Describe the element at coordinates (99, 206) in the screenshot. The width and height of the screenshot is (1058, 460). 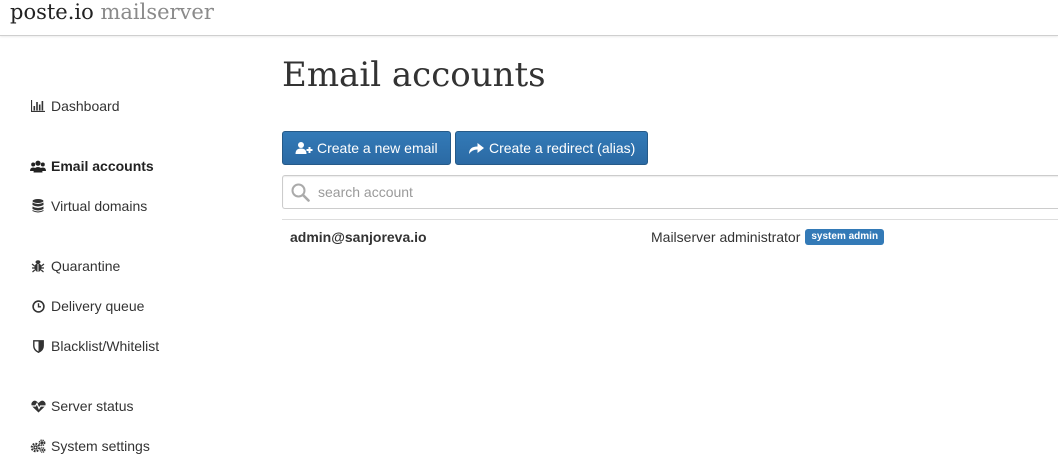
I see `sidebar-item-label: Virtual domains` at that location.